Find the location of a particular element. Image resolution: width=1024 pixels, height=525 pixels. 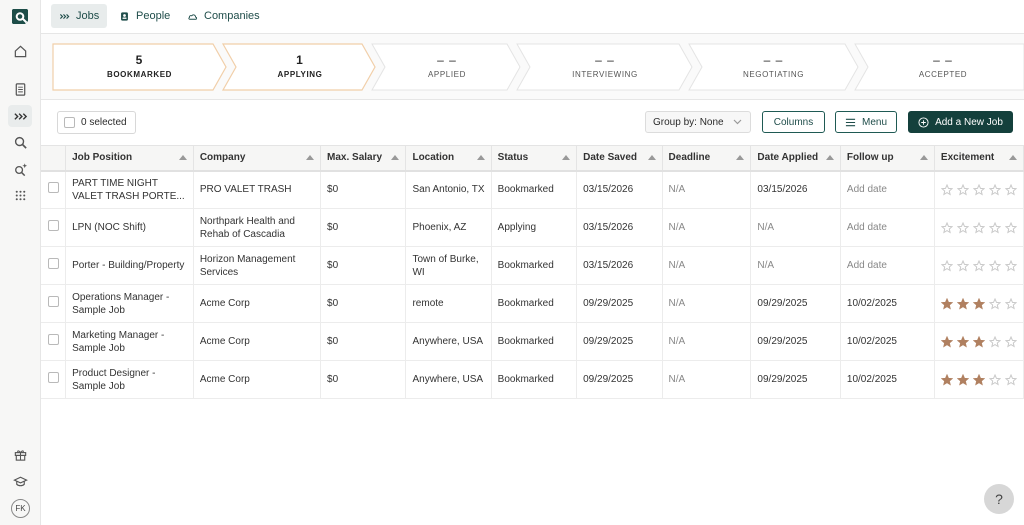

help-button: ? is located at coordinates (999, 499).